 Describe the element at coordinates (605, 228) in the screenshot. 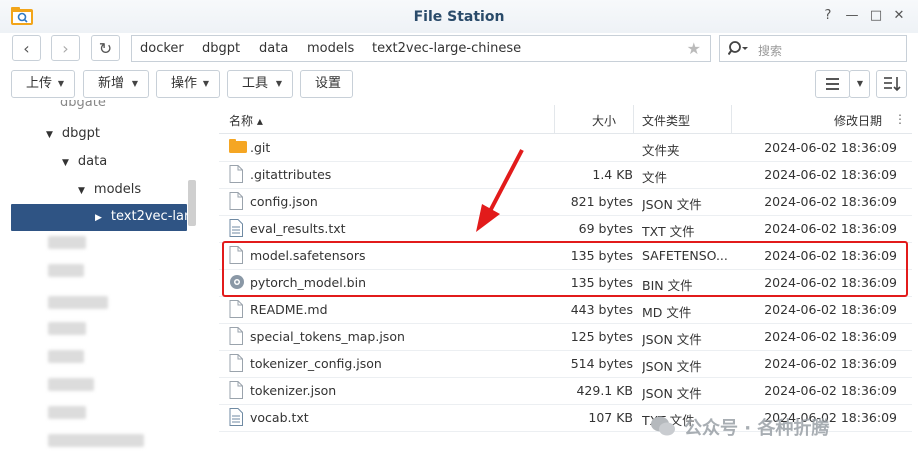

I see `file-size: 69 bytes` at that location.